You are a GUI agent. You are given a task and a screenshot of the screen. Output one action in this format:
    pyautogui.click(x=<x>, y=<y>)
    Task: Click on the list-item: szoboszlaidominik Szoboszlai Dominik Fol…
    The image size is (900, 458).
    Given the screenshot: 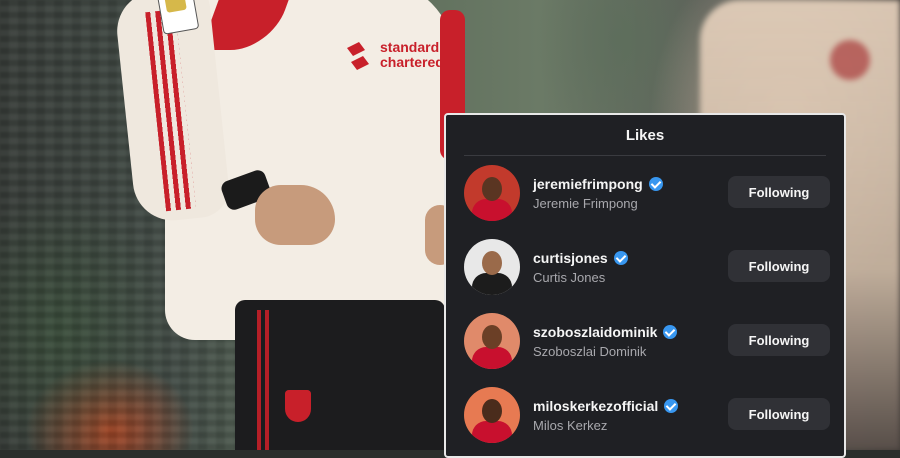 What is the action you would take?
    pyautogui.click(x=645, y=343)
    